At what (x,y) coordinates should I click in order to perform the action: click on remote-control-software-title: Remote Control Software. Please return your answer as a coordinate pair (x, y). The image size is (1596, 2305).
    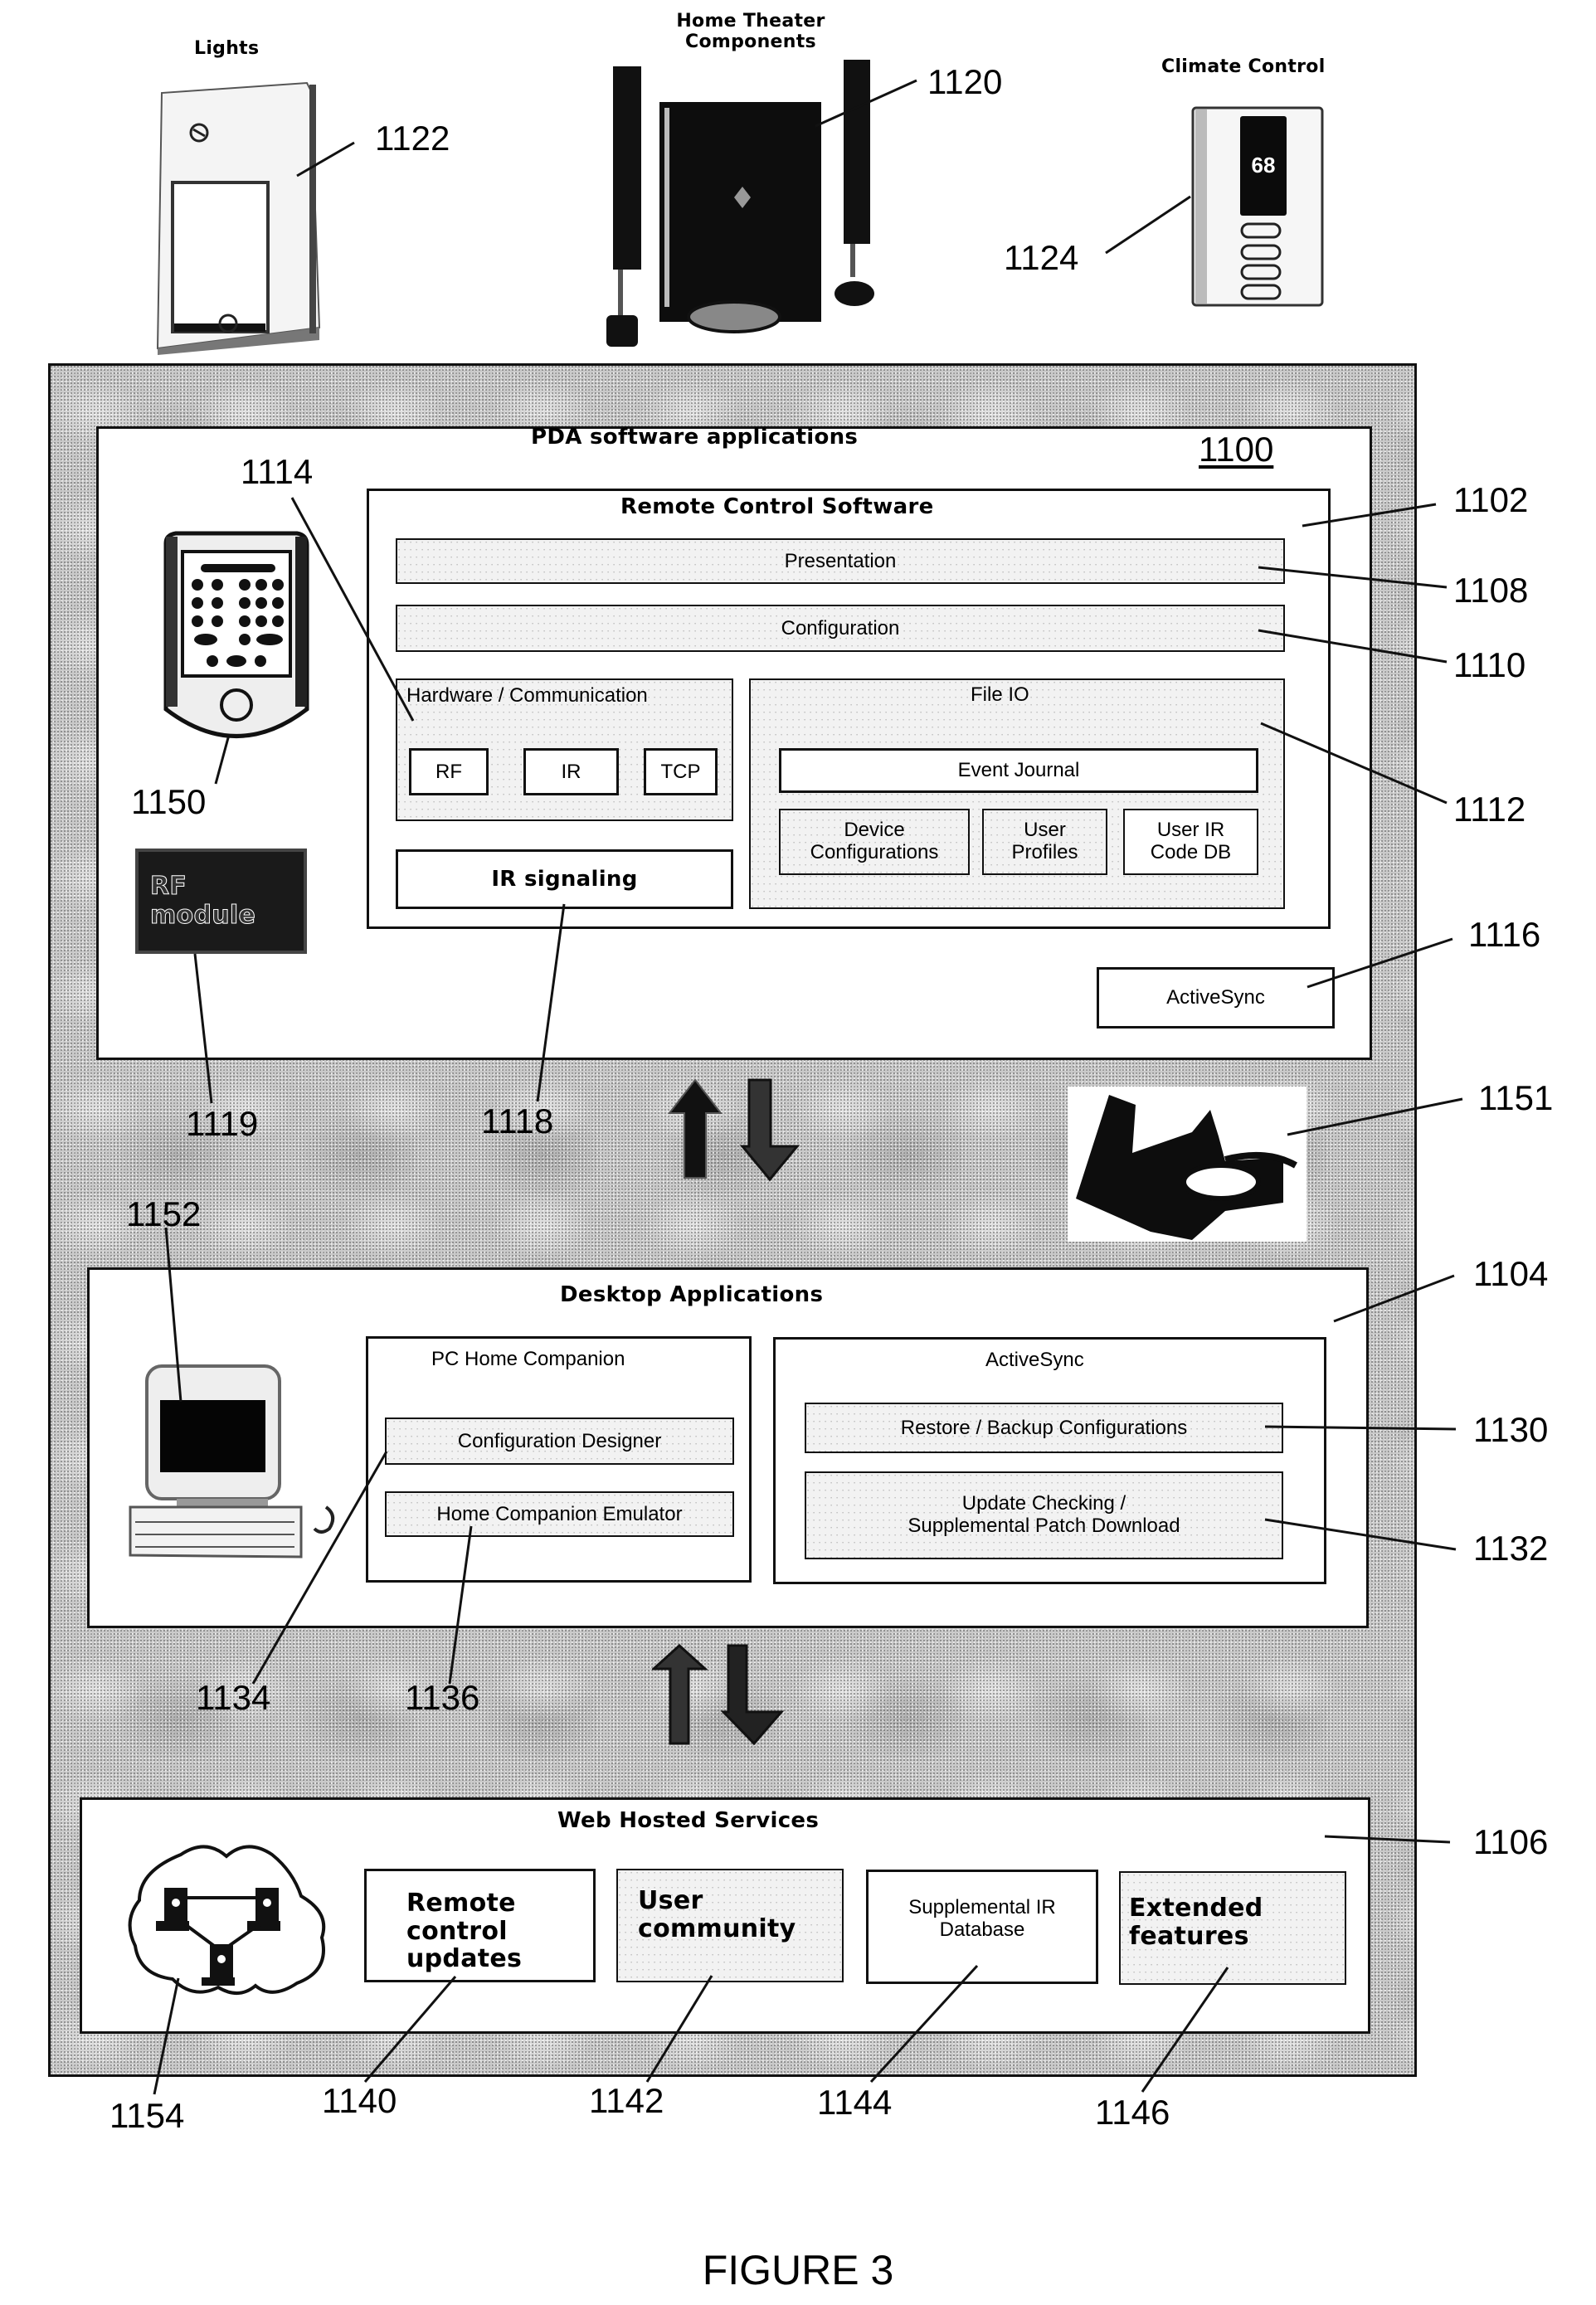
    Looking at the image, I should click on (777, 506).